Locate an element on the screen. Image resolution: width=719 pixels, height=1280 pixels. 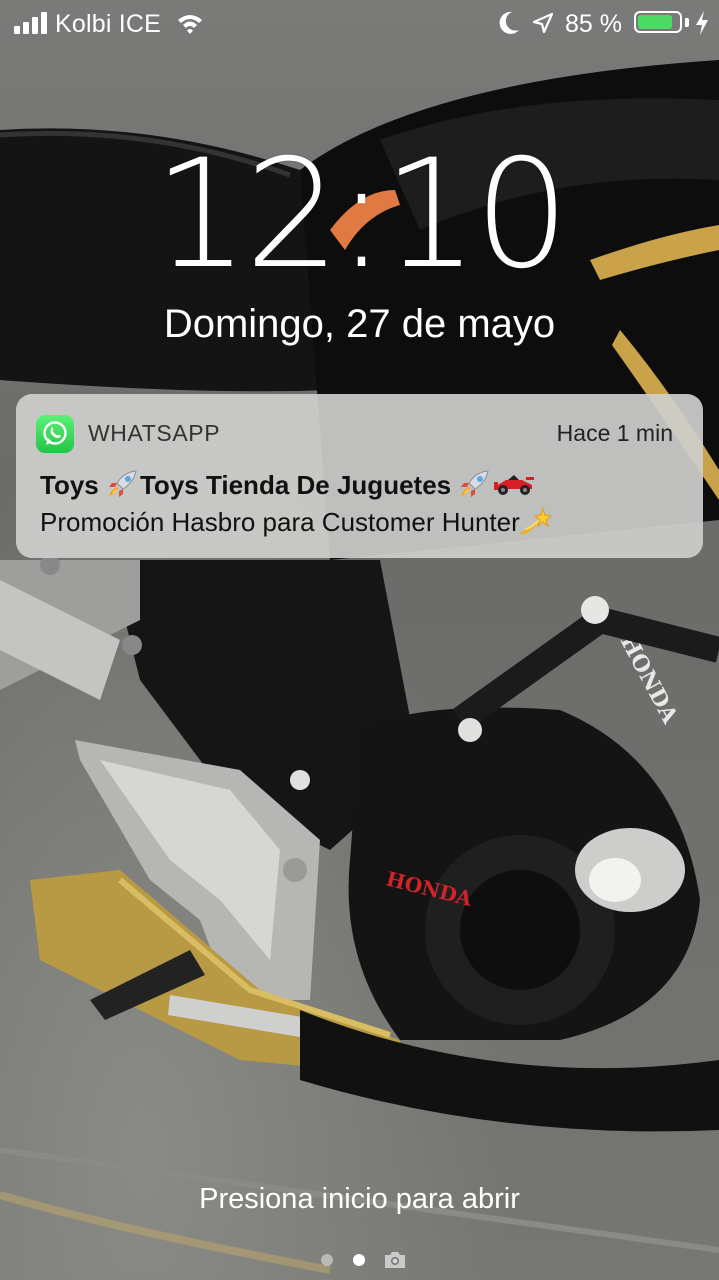
notification-app-name: WHATSAPP is located at coordinates (154, 433).